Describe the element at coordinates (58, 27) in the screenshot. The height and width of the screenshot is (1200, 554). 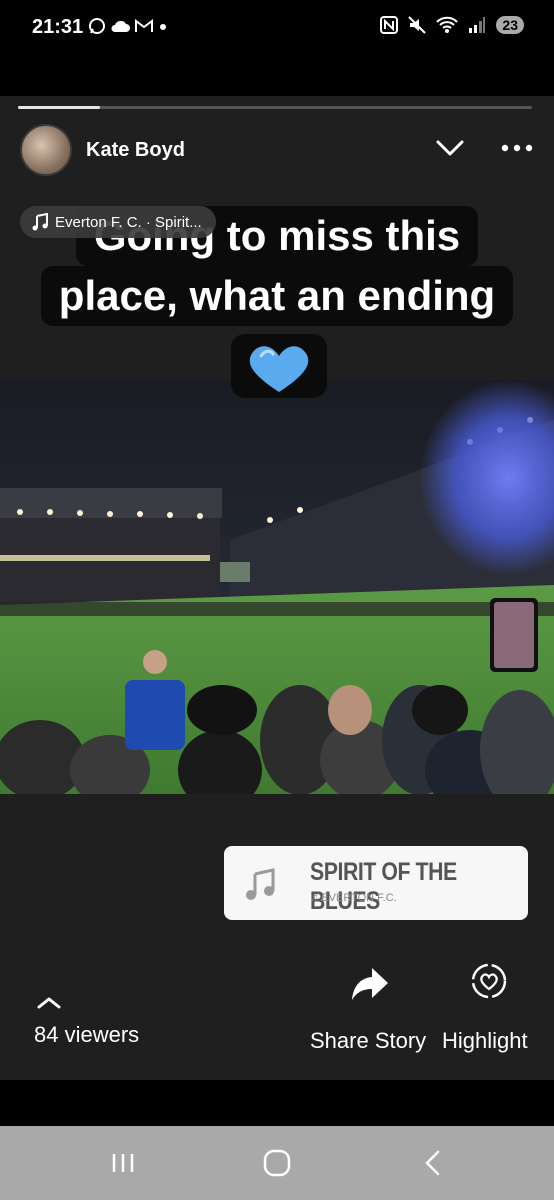
I see `status-time: 21:31` at that location.